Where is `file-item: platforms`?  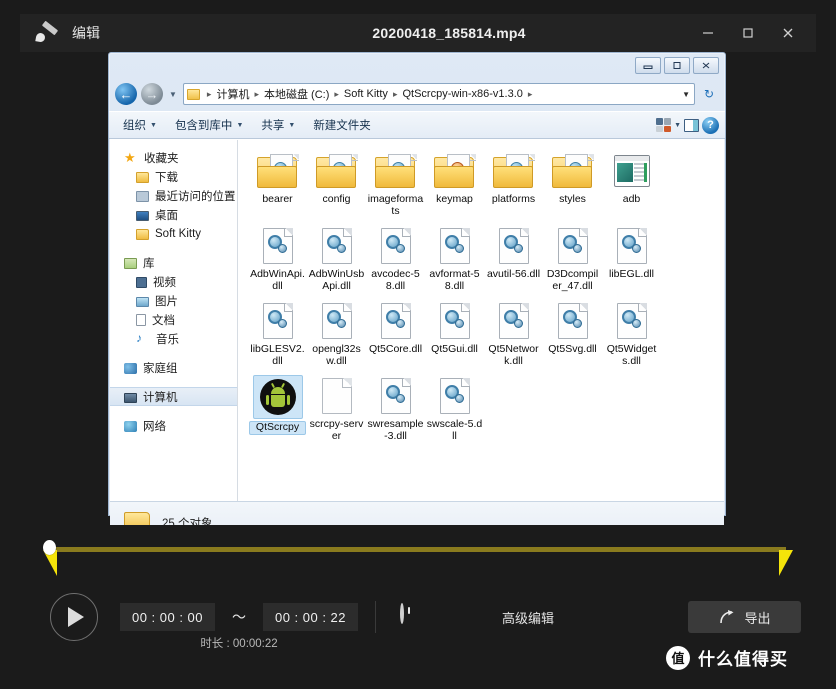 file-item: platforms is located at coordinates (513, 183).